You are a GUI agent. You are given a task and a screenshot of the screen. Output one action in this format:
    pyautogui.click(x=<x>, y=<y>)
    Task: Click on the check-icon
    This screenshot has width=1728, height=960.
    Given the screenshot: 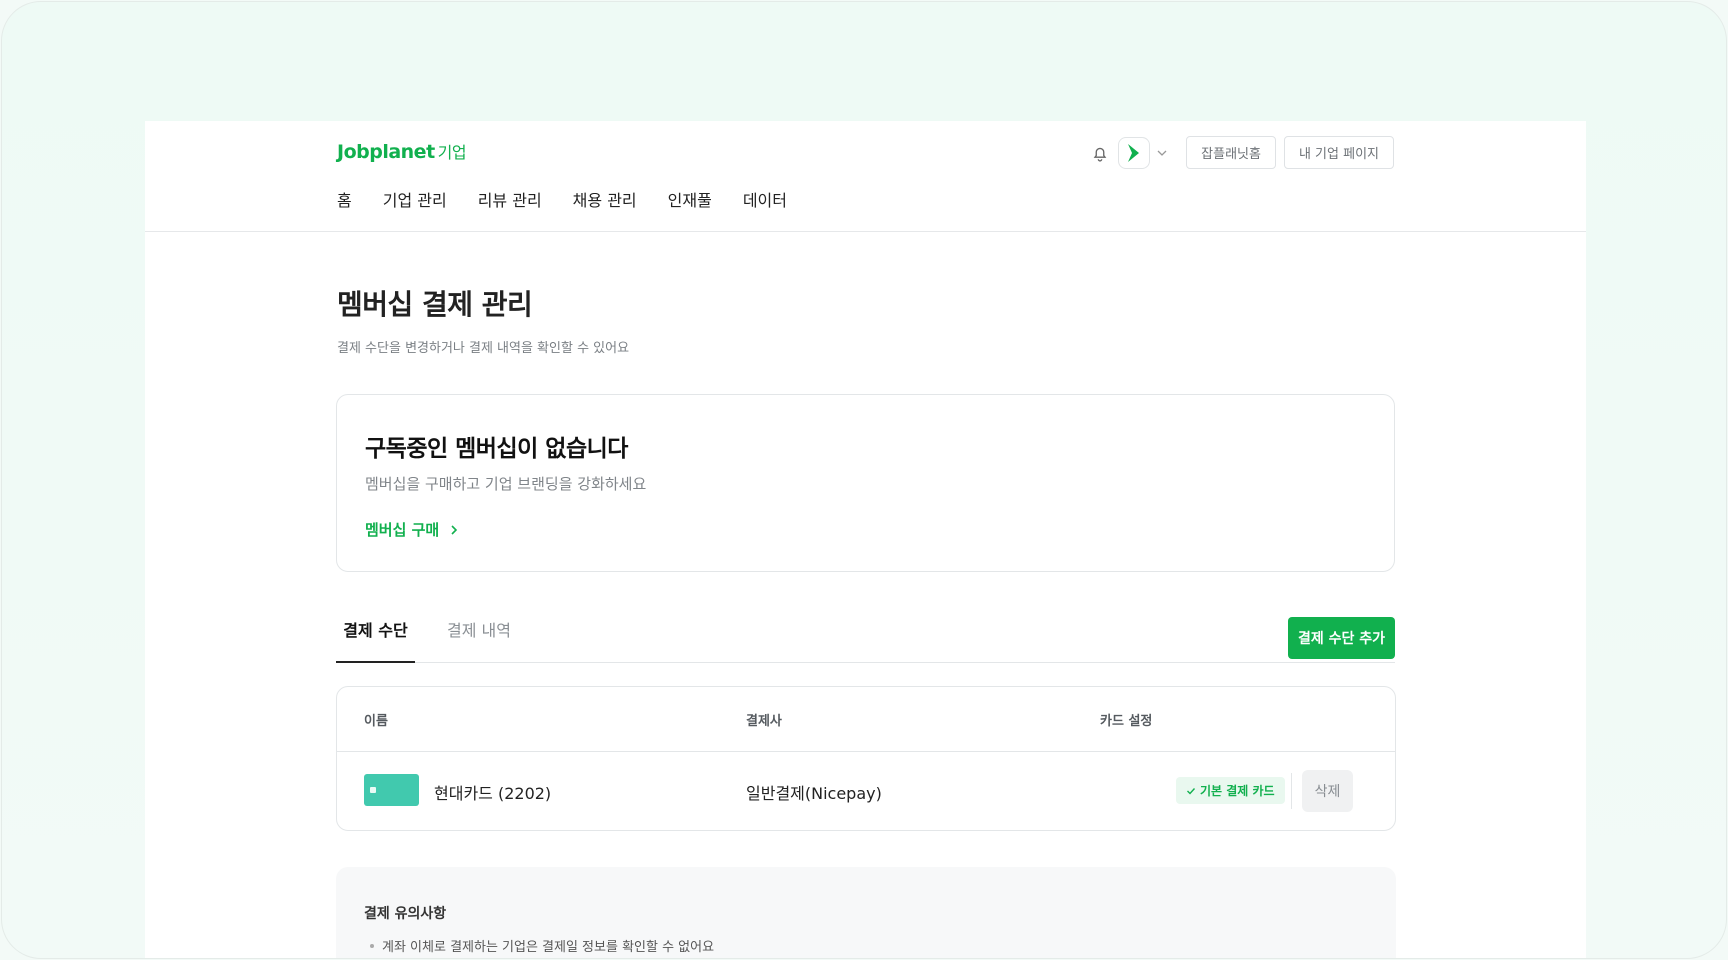 What is the action you would take?
    pyautogui.click(x=1191, y=791)
    